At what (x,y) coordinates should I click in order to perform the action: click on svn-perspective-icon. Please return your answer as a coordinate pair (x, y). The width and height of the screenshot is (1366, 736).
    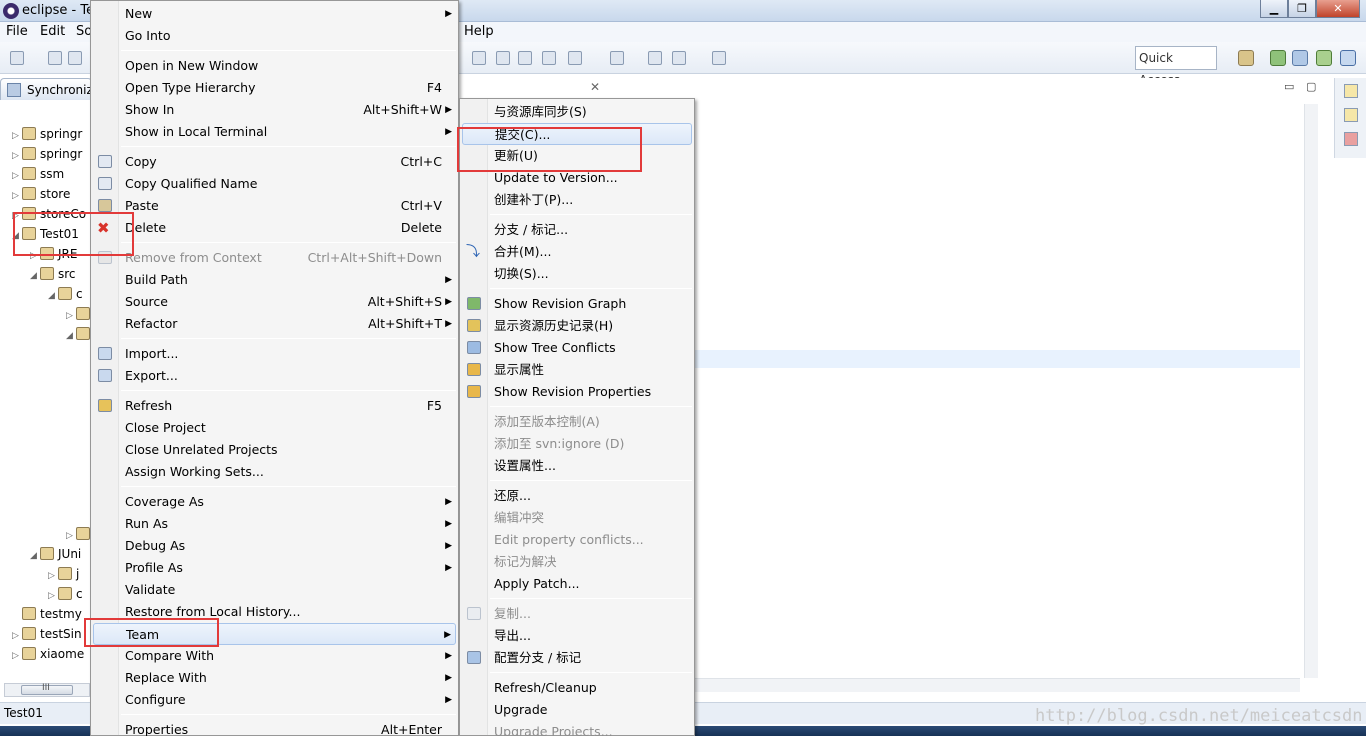
    Looking at the image, I should click on (1348, 58).